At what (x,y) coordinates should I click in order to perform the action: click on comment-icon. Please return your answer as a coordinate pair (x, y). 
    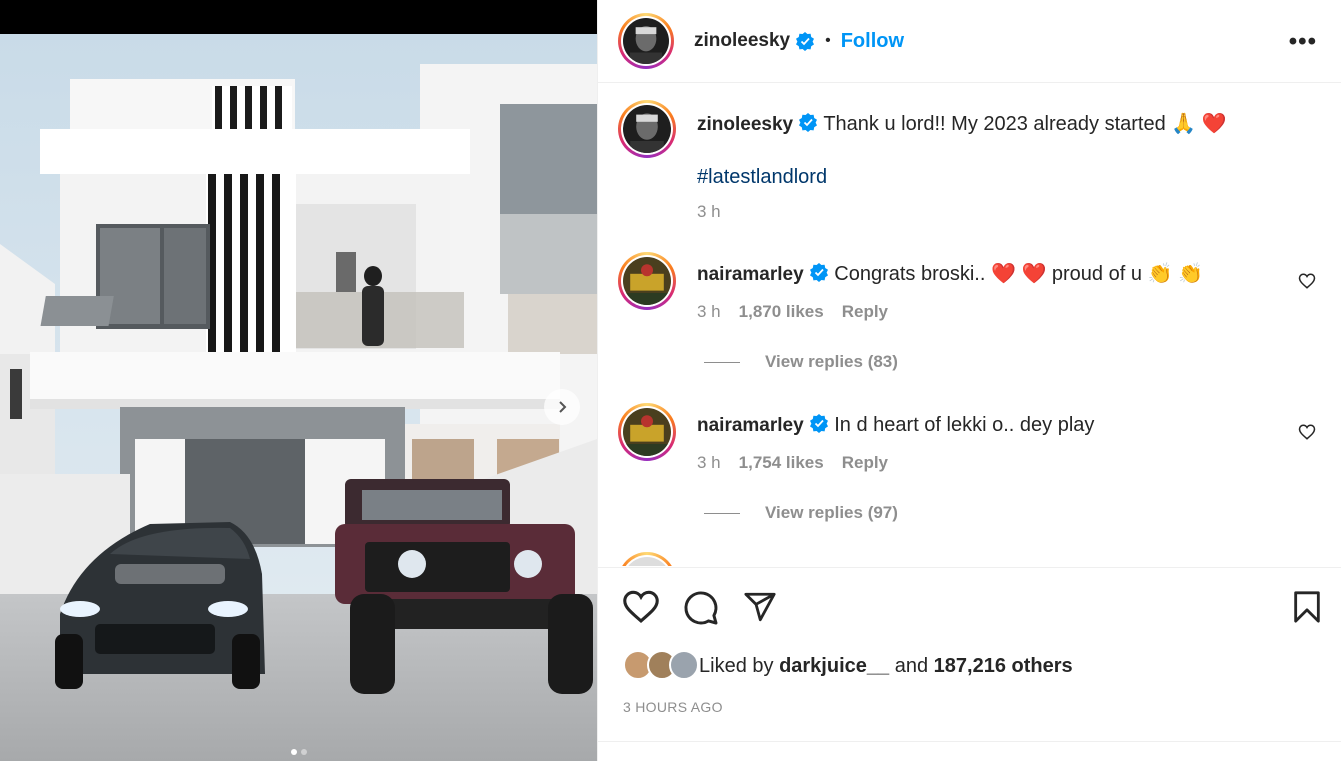
    Looking at the image, I should click on (701, 608).